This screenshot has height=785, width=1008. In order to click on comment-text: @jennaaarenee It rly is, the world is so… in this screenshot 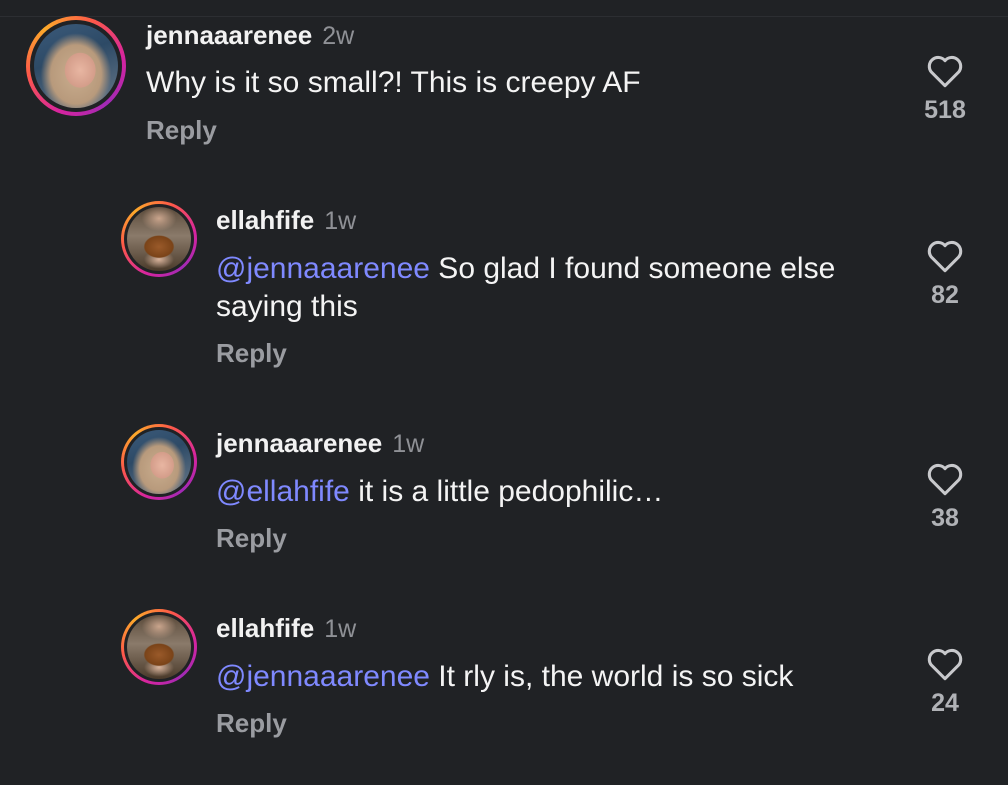, I will do `click(504, 677)`.